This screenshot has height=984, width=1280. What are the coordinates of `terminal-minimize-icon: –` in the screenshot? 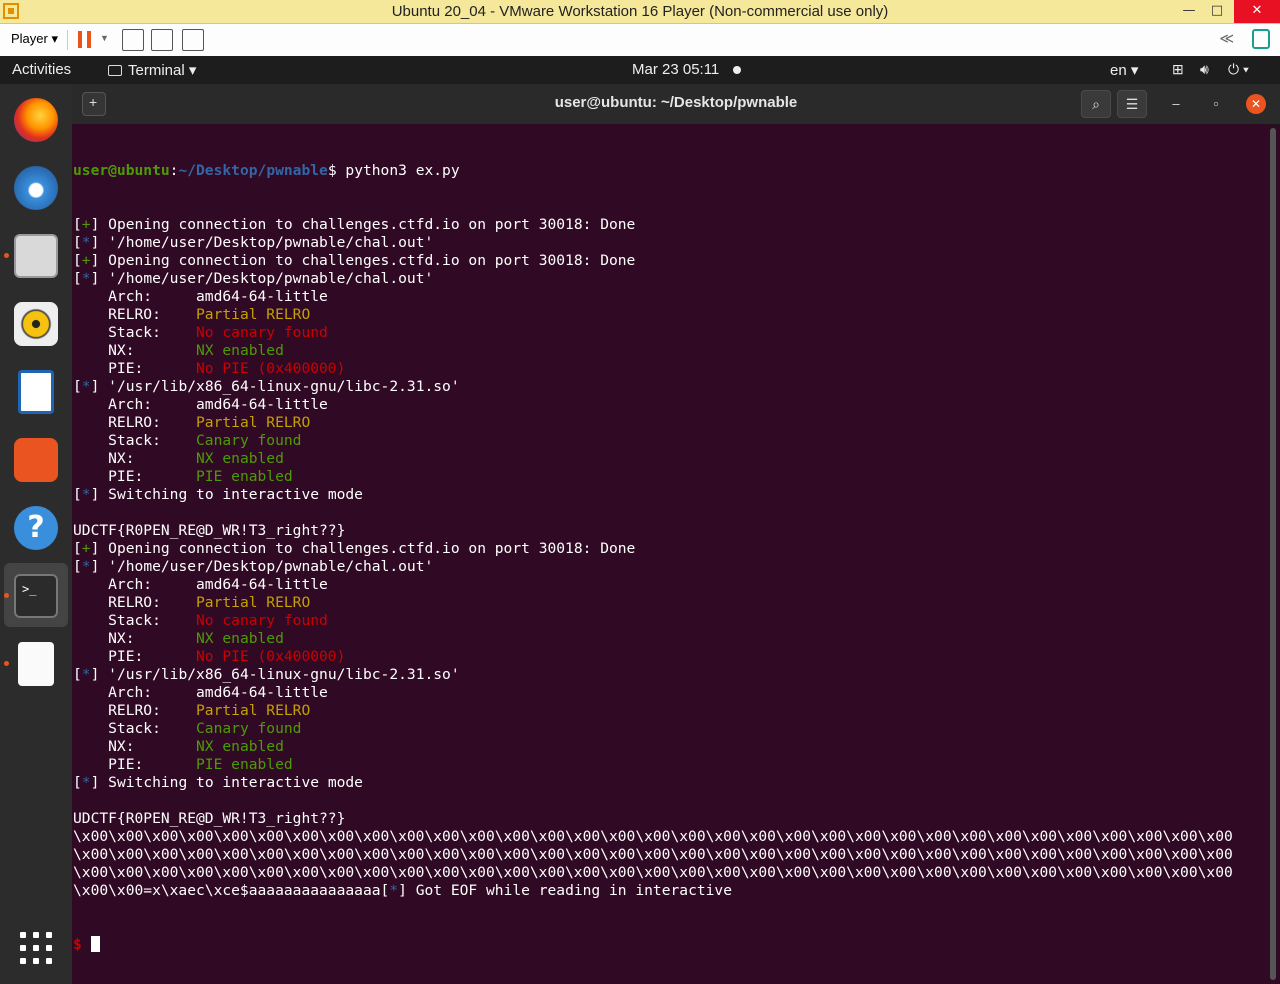 It's located at (1176, 104).